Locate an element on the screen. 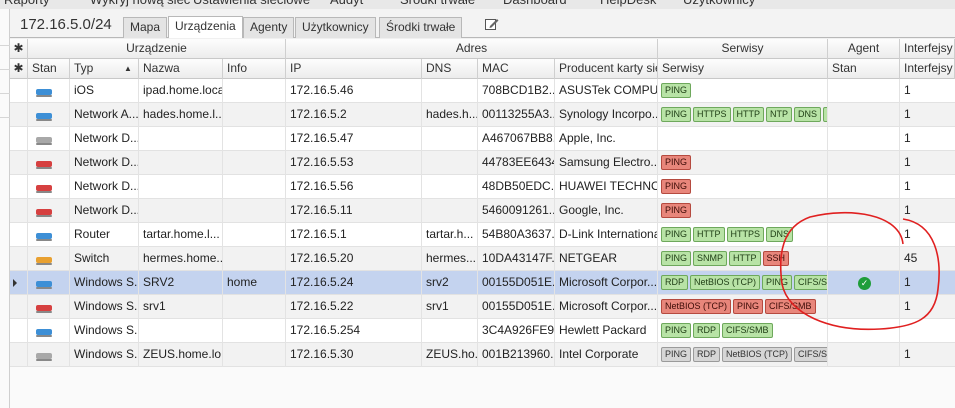  service-badge: CIFS/SI is located at coordinates (810, 354).